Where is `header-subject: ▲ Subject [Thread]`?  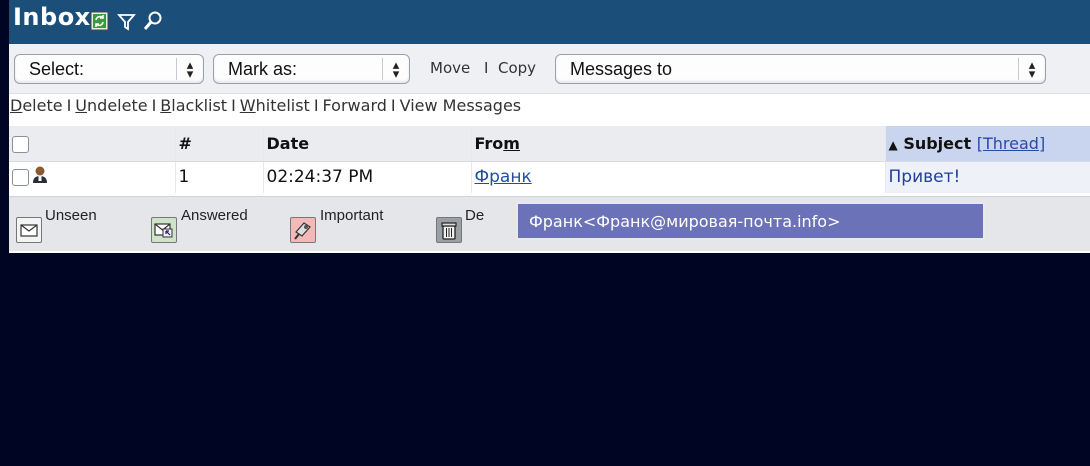 header-subject: ▲ Subject [Thread] is located at coordinates (987, 144).